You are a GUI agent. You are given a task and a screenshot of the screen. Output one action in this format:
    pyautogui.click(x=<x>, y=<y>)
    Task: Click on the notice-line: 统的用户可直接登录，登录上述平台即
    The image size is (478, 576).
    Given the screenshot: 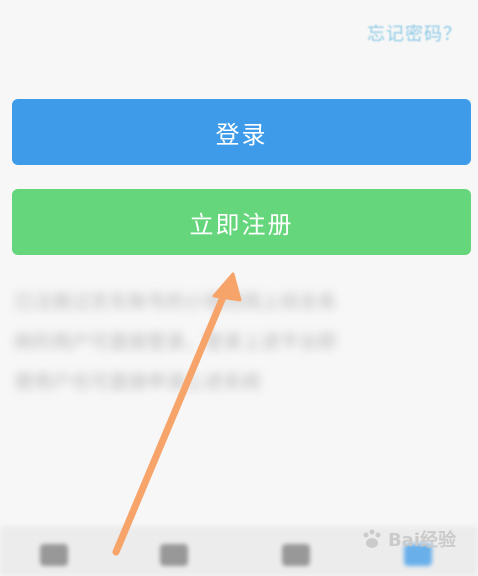 What is the action you would take?
    pyautogui.click(x=176, y=342)
    